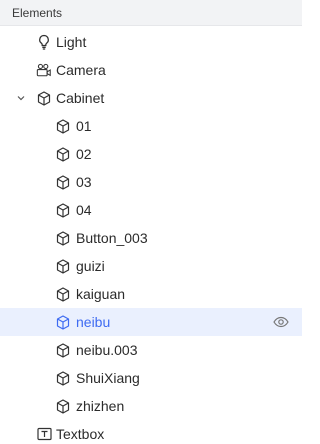 The height and width of the screenshot is (444, 320). Describe the element at coordinates (81, 70) in the screenshot. I see `tree-item-label: Camera` at that location.